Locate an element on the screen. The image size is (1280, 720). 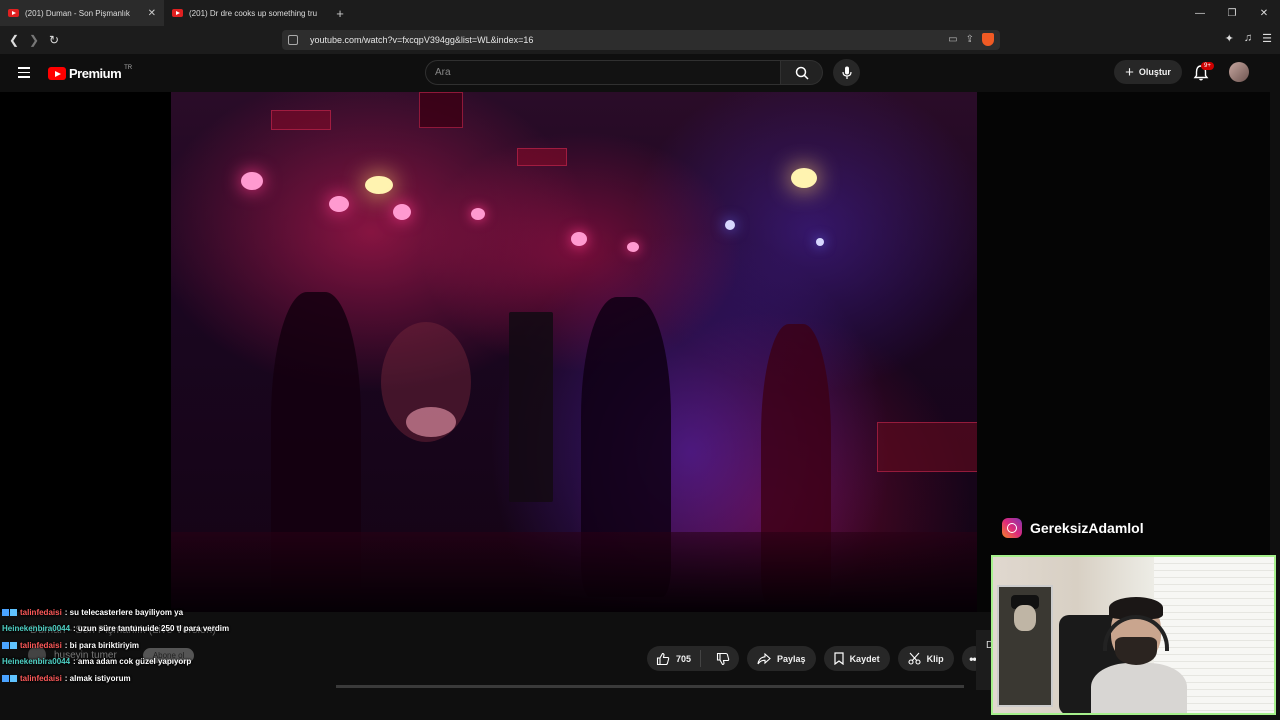
tab-duman: (201) Duman - Son Pişmanlık ✕ is located at coordinates (82, 13).